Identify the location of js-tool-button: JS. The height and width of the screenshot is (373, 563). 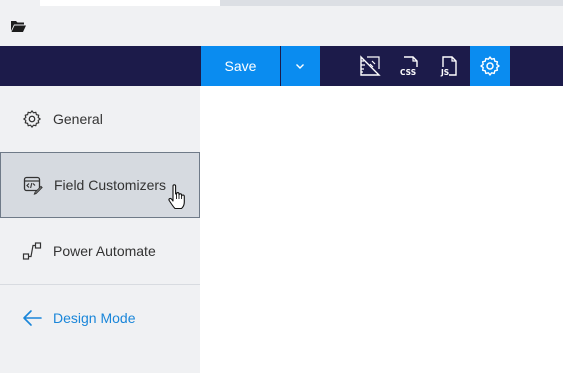
(450, 66).